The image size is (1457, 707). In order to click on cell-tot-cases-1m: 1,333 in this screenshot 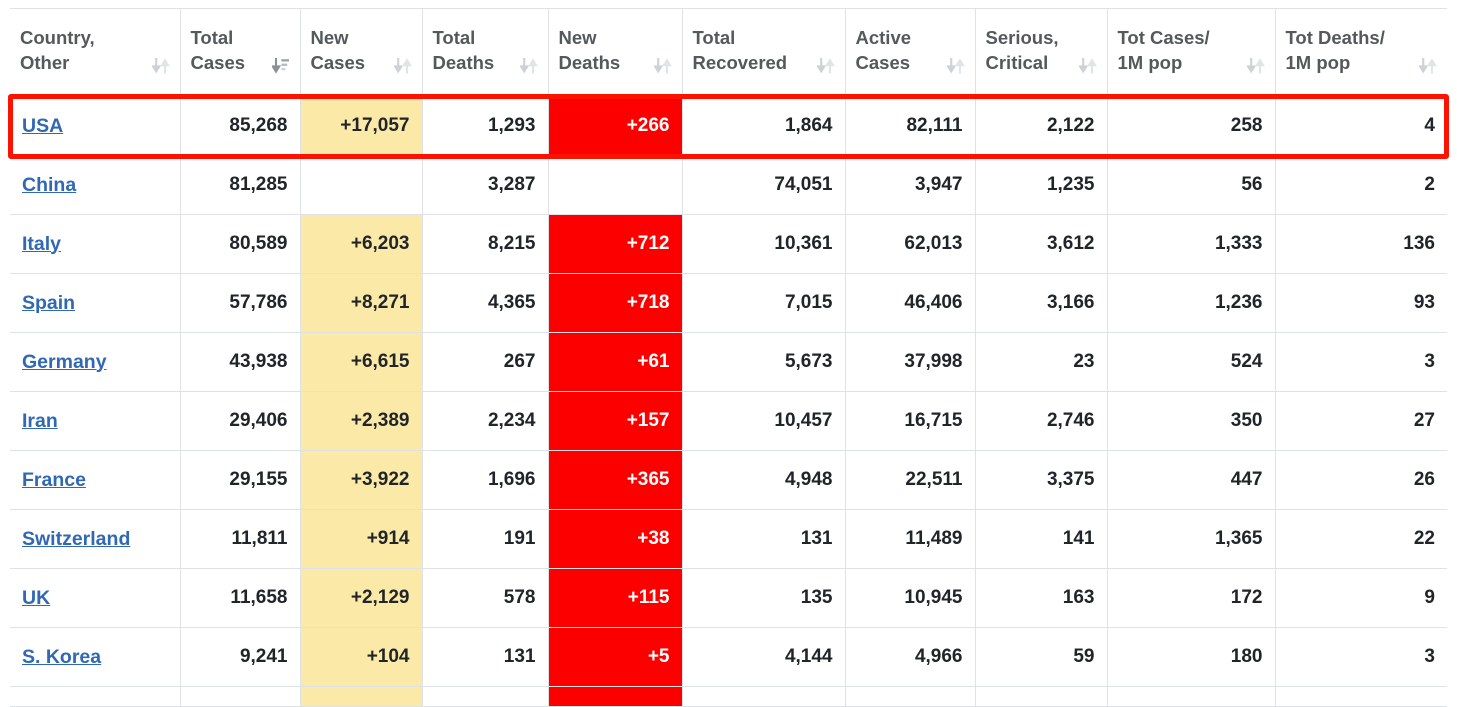, I will do `click(1191, 244)`.